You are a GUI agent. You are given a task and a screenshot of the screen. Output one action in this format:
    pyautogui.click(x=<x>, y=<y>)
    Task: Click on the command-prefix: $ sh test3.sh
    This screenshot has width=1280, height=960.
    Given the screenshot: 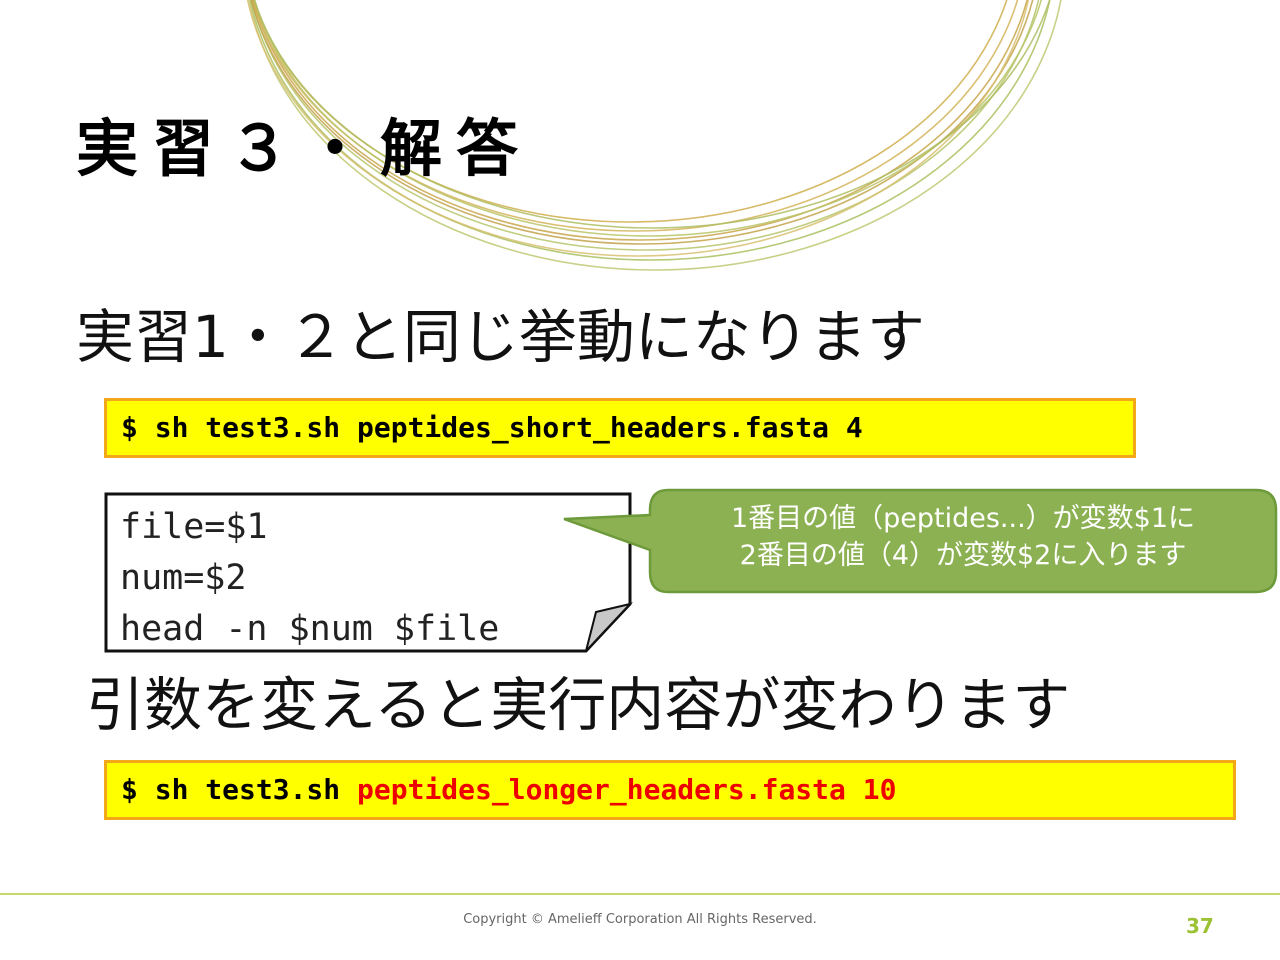 What is the action you would take?
    pyautogui.click(x=239, y=789)
    